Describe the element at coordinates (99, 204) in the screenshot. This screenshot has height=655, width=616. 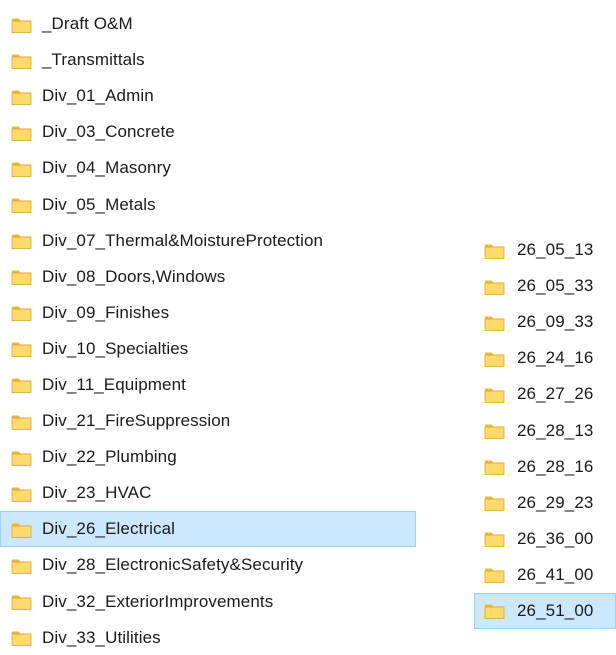
I see `folder-name: Div_05_Metals` at that location.